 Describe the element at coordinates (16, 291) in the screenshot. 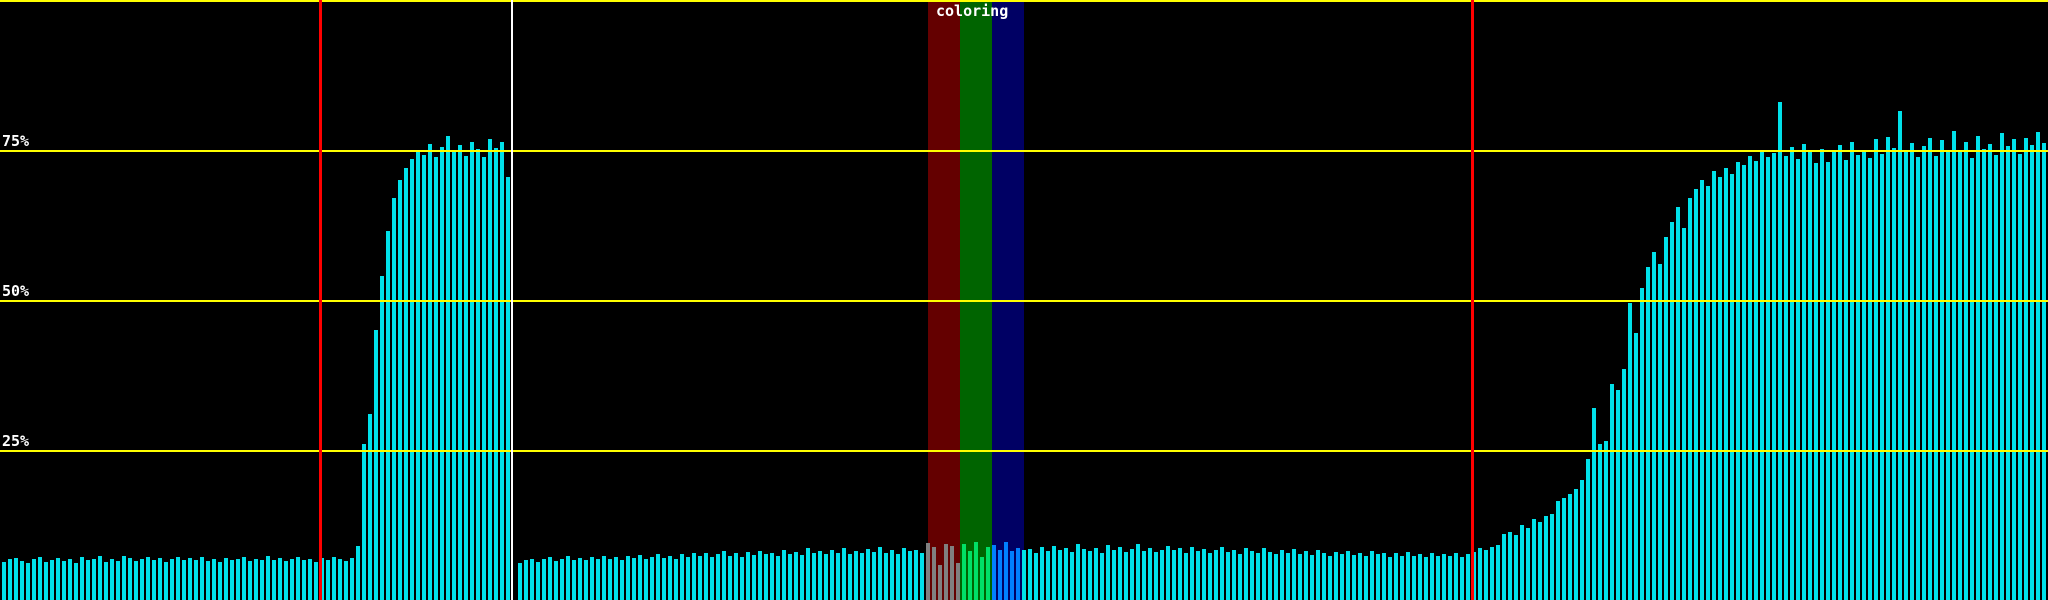

I see `y-axis-label-50: 50%` at that location.